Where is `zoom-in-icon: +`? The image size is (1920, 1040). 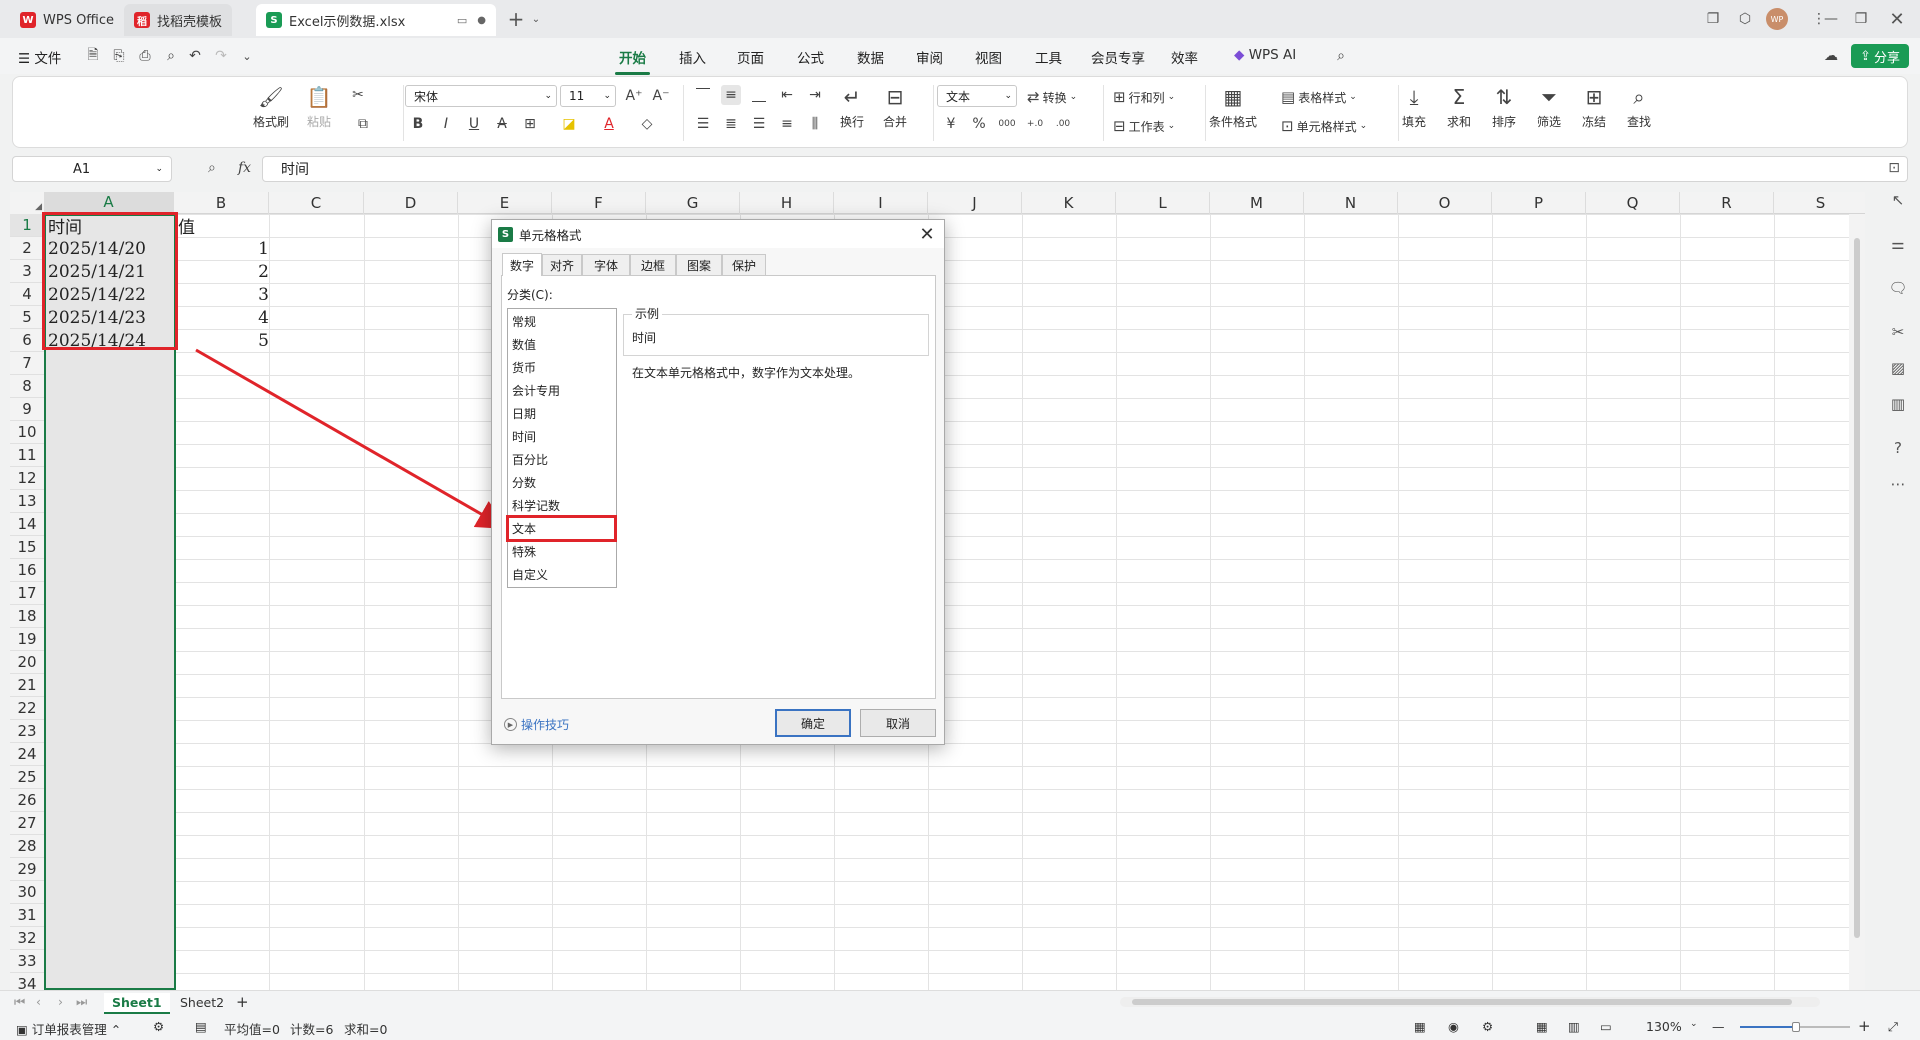 zoom-in-icon: + is located at coordinates (1864, 1026).